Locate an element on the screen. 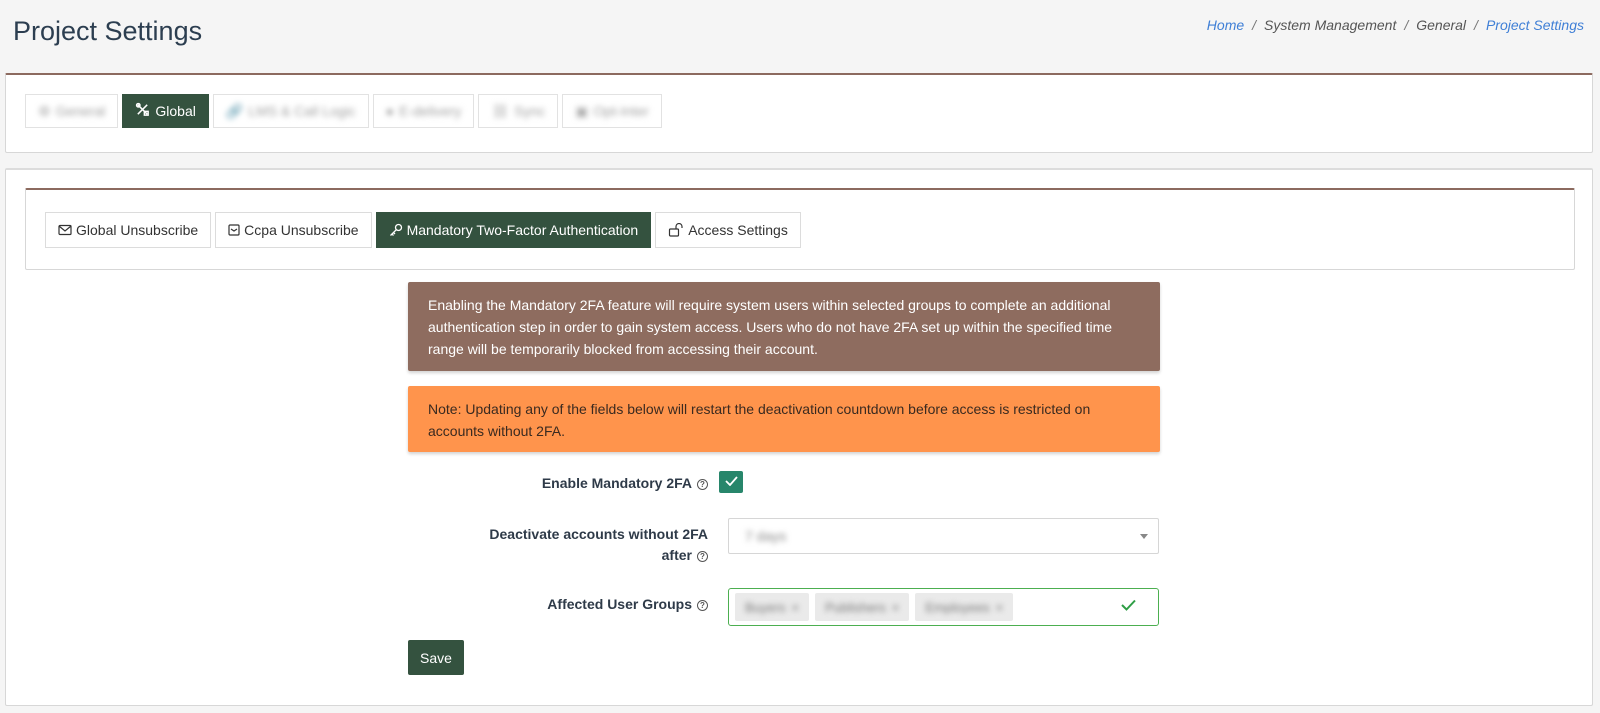  label-text: Affected User Groups is located at coordinates (619, 604).